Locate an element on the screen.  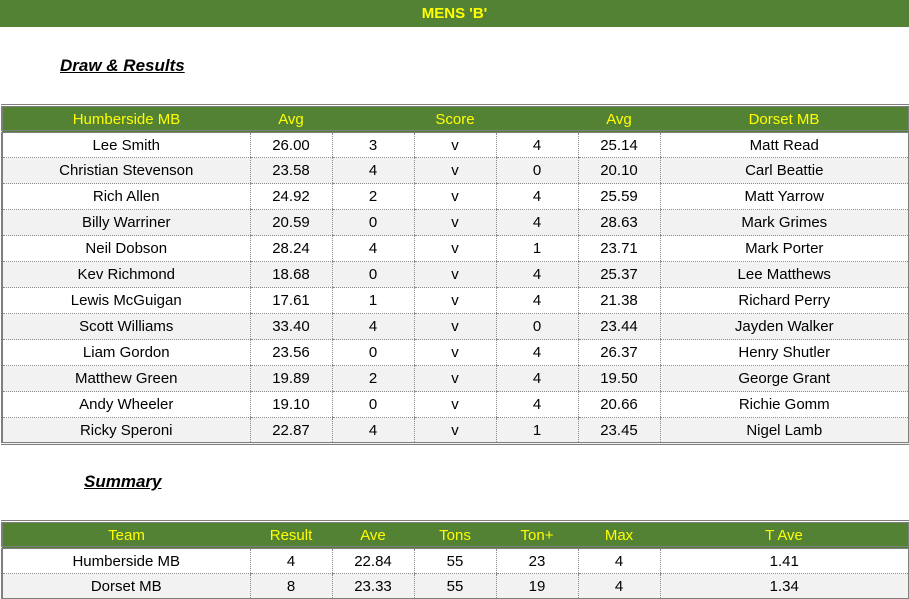
away-player: Jayden Walker is located at coordinates (784, 326).